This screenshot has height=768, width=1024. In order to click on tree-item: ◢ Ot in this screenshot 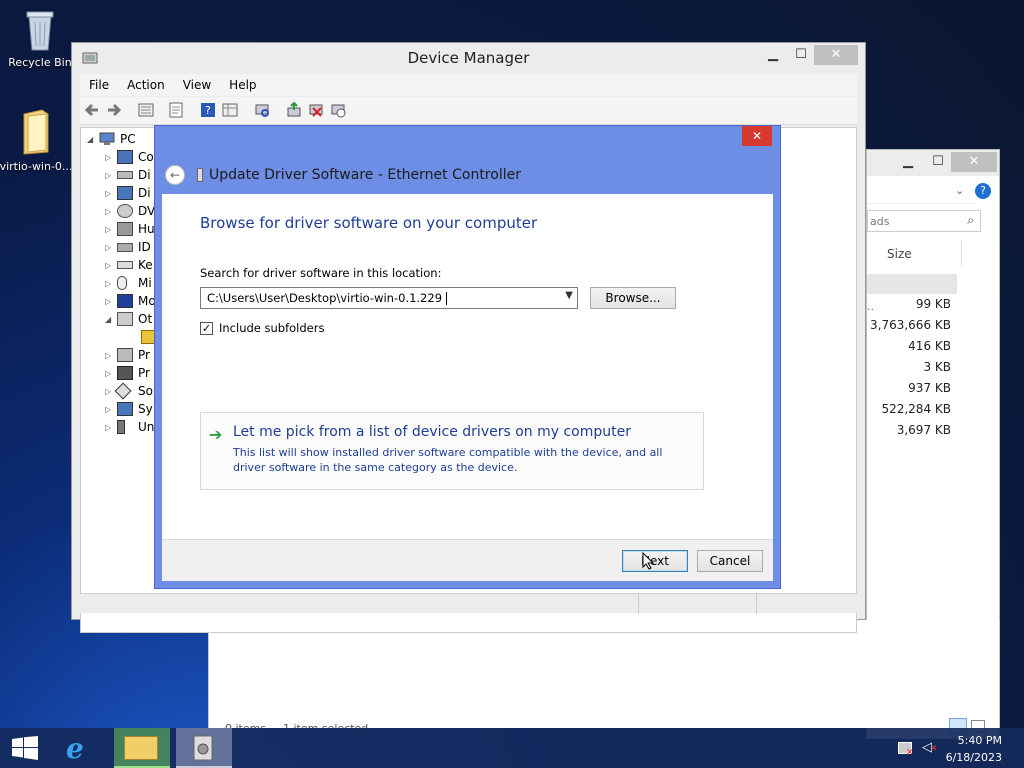, I will do `click(128, 319)`.